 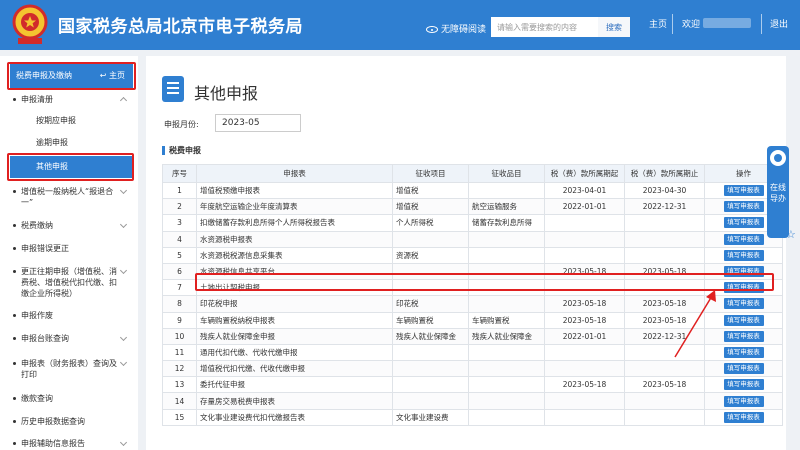 What do you see at coordinates (472, 190) in the screenshot?
I see `table-row: 1 增值税预缴申报表 增值税 2023-04-01 2023-04-30 填写申报表` at bounding box center [472, 190].